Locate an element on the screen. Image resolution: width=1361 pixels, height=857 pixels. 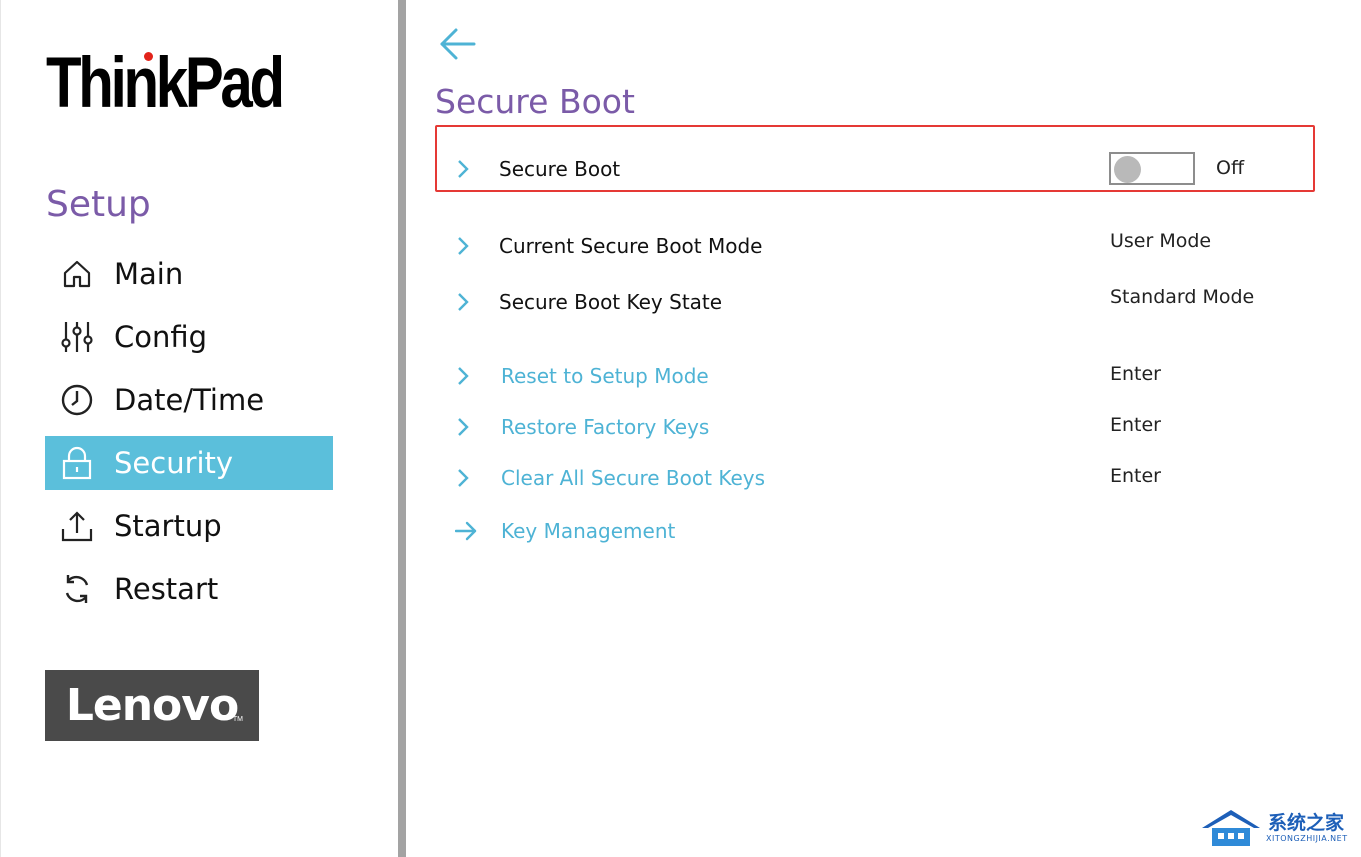
setting-row-key-management: Key Management is located at coordinates (565, 531).